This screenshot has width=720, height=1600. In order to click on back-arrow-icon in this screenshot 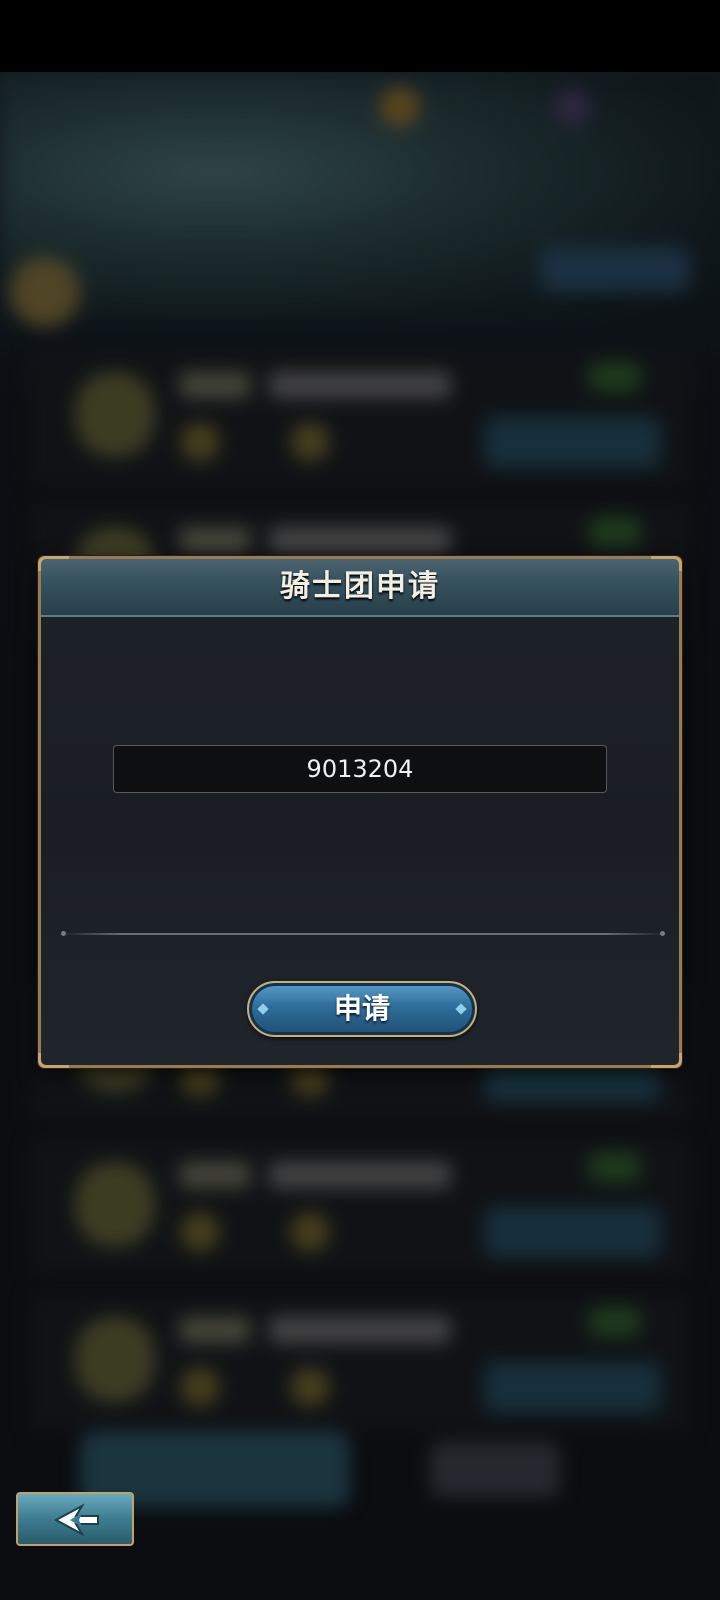, I will do `click(76, 1520)`.